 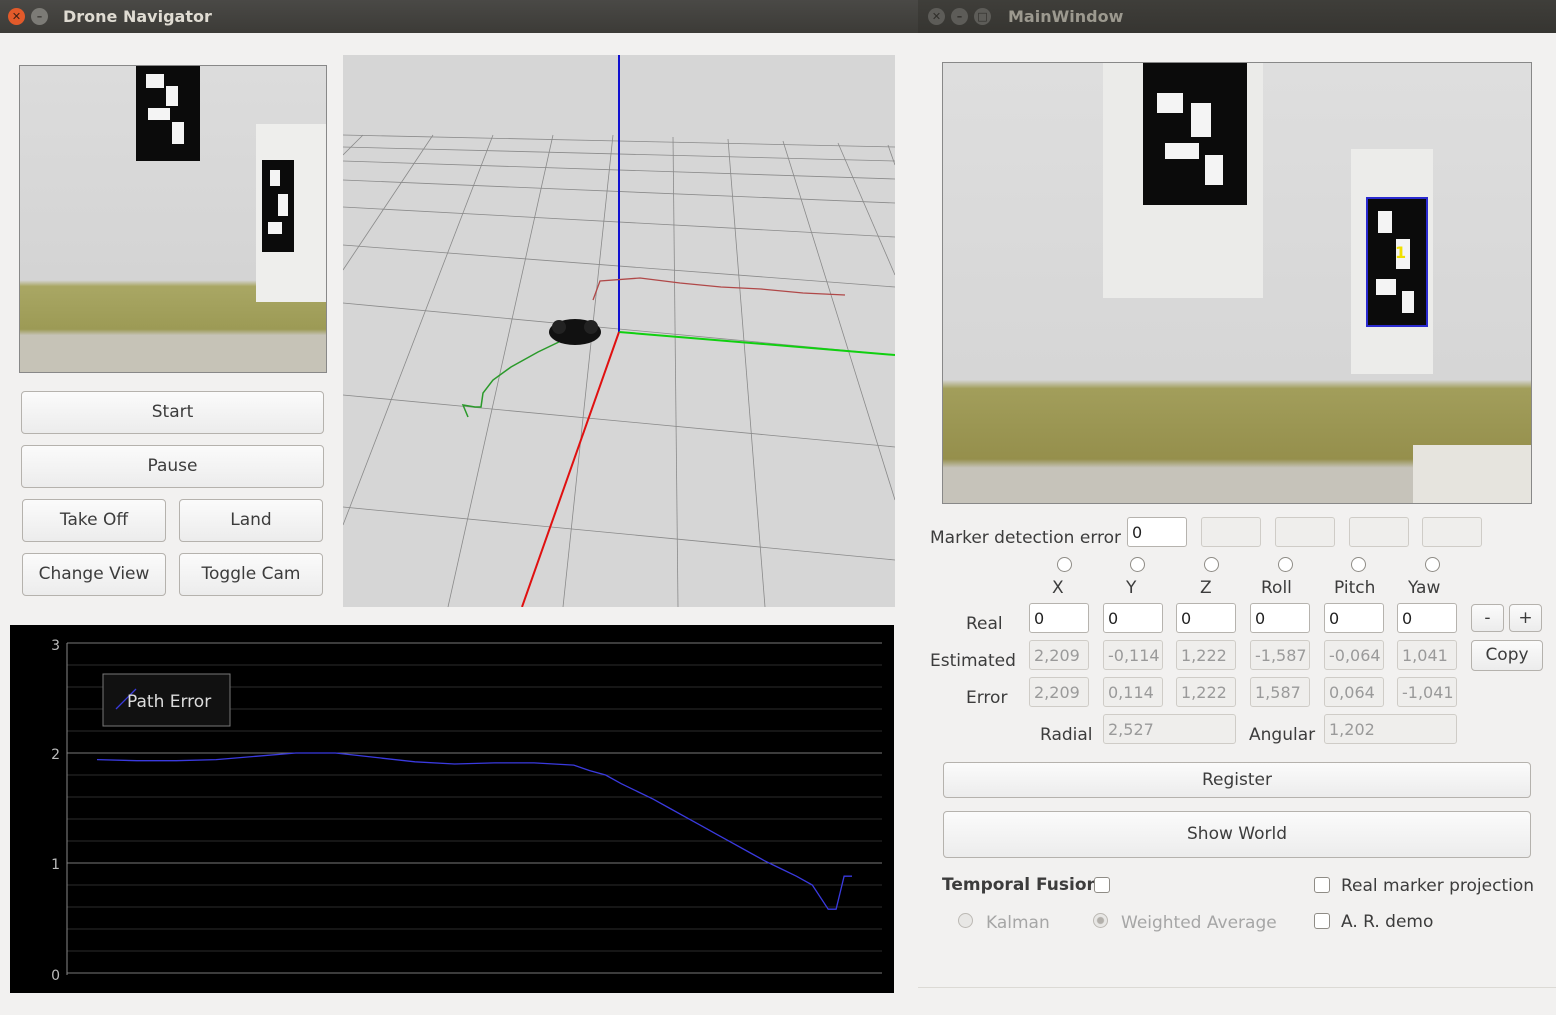 I want to click on radio-z, so click(x=1211, y=564).